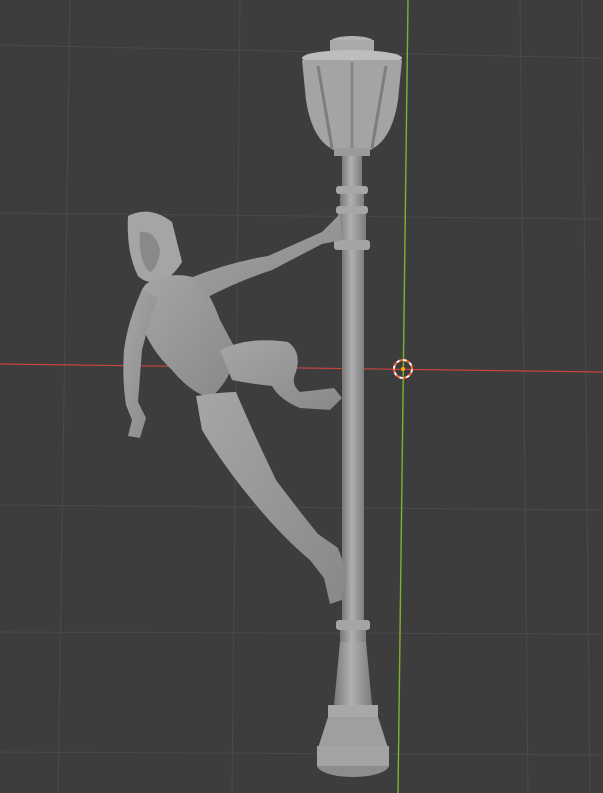 The height and width of the screenshot is (793, 603). What do you see at coordinates (403, 396) in the screenshot?
I see `y-axis-line` at bounding box center [403, 396].